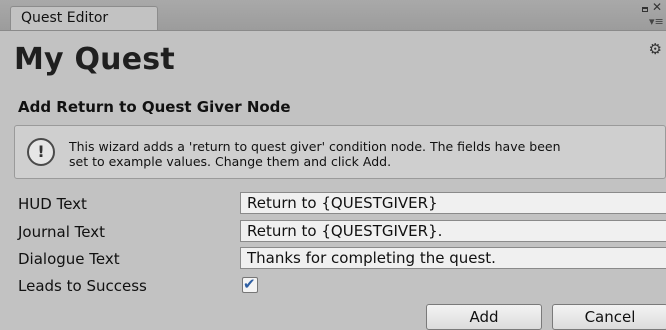  I want to click on maximize-icon, so click(645, 9).